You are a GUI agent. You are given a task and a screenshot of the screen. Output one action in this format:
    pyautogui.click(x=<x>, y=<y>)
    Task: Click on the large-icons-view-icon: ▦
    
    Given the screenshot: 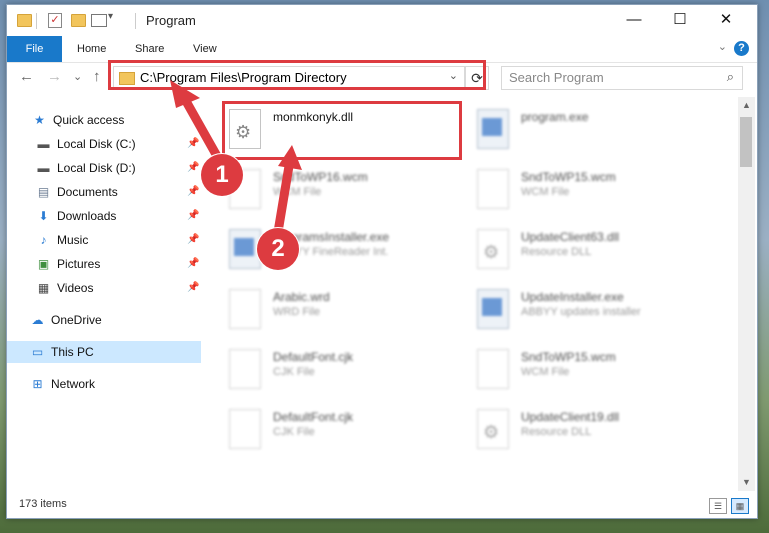 What is the action you would take?
    pyautogui.click(x=740, y=506)
    